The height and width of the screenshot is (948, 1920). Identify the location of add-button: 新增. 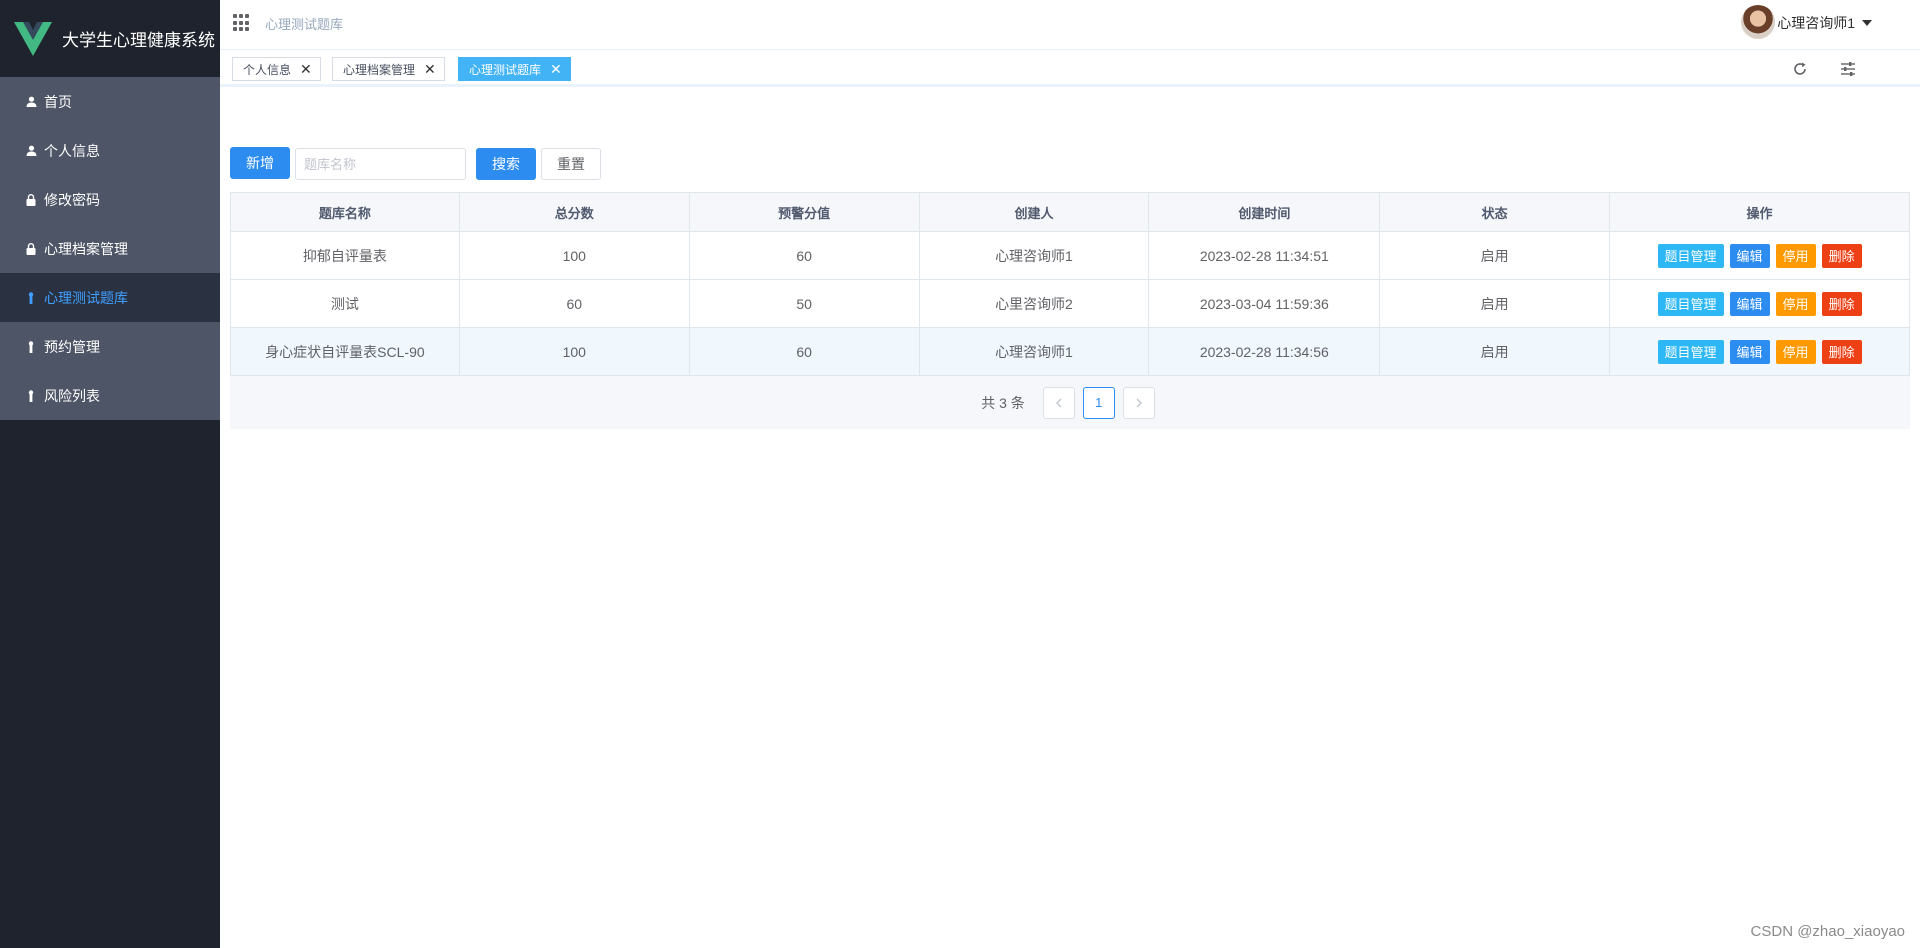
(260, 163).